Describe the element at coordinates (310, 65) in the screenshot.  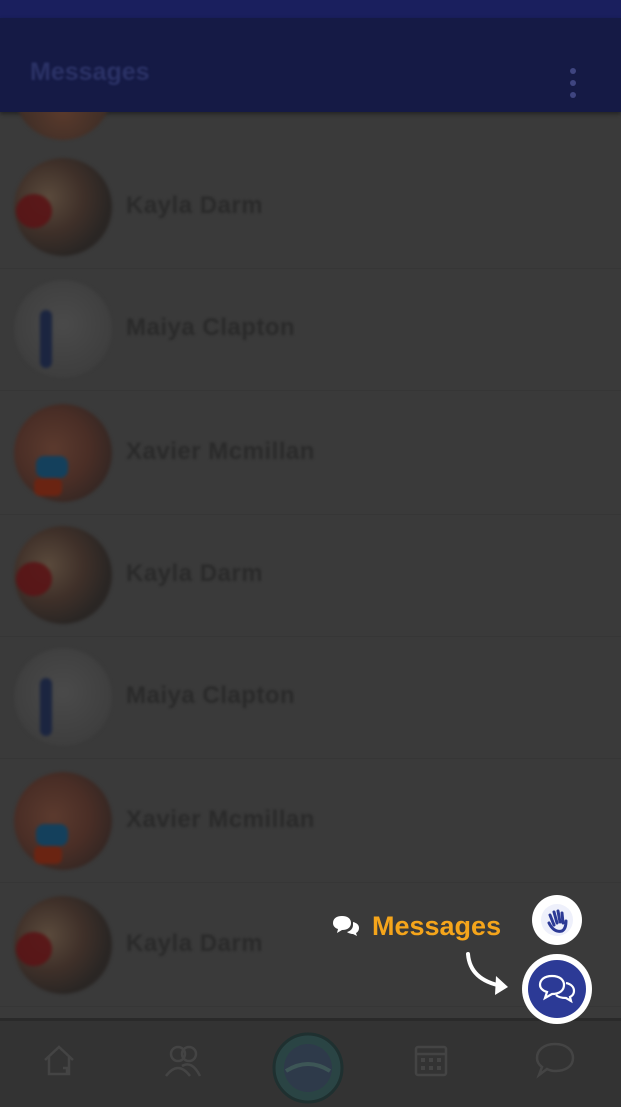
I see `app-bar: Messages` at that location.